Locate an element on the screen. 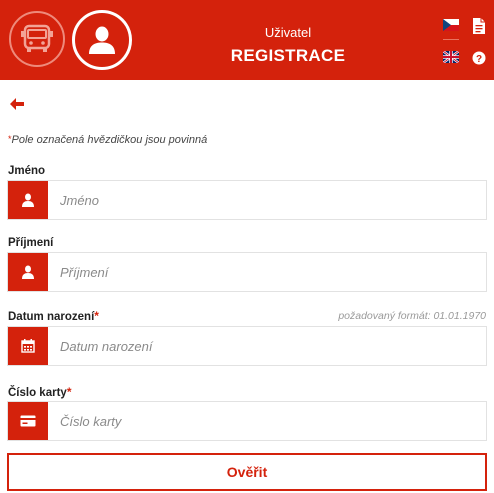 The width and height of the screenshot is (494, 493). credit-card-icon is located at coordinates (28, 421).